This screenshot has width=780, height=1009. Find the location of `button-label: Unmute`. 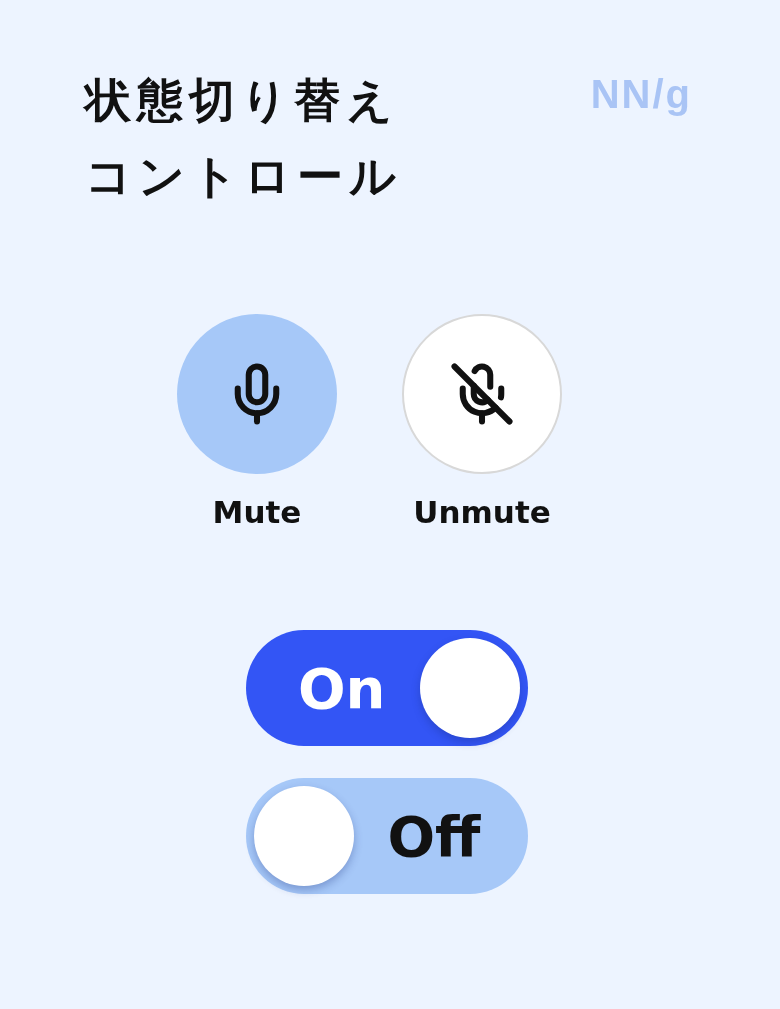

button-label: Unmute is located at coordinates (482, 512).